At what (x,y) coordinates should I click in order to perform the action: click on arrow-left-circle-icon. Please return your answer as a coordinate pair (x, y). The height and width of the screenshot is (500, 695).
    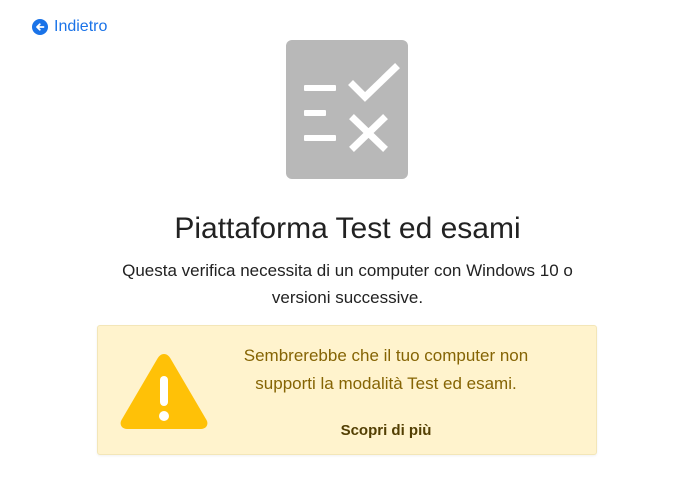
    Looking at the image, I should click on (40, 27).